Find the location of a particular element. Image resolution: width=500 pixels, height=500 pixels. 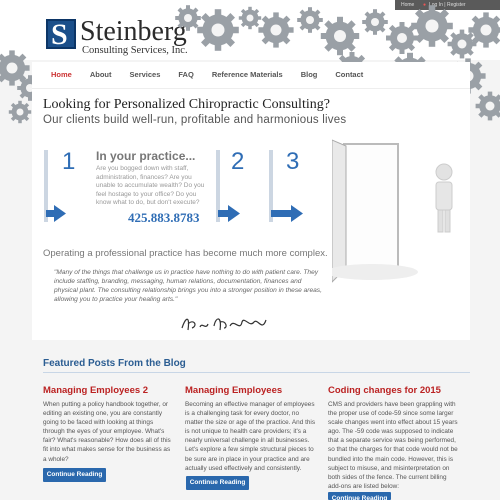

nav-item-about: About is located at coordinates (101, 76).